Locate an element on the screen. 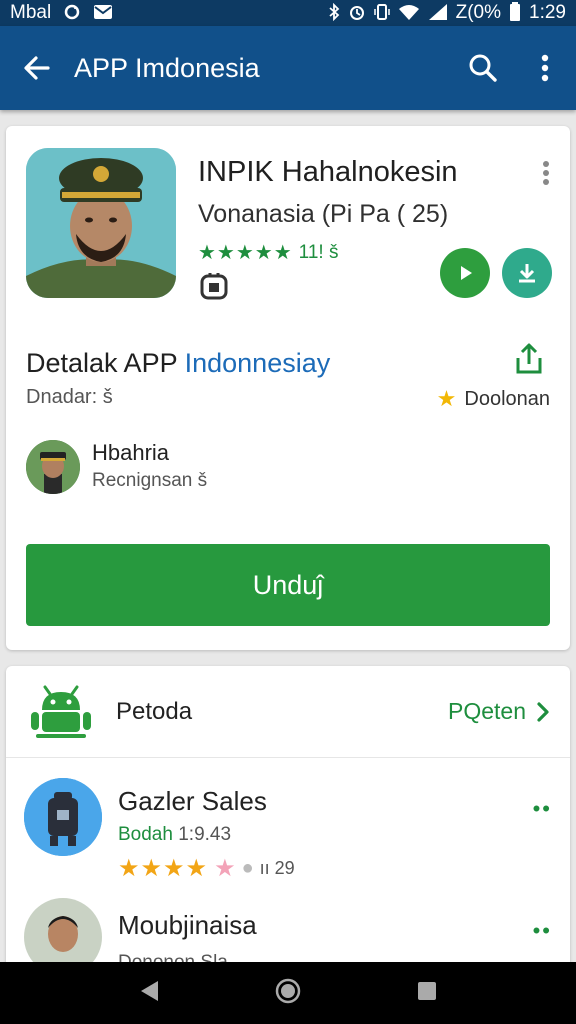 This screenshot has width=576, height=1024. nav-back-button is located at coordinates (149, 993).